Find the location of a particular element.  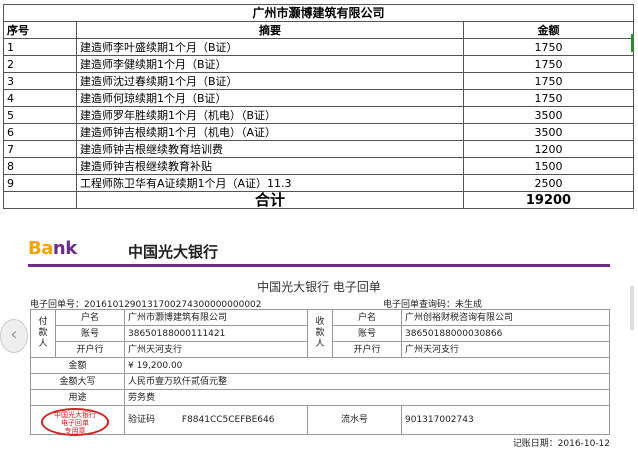

row-amount: 1500 is located at coordinates (548, 166).